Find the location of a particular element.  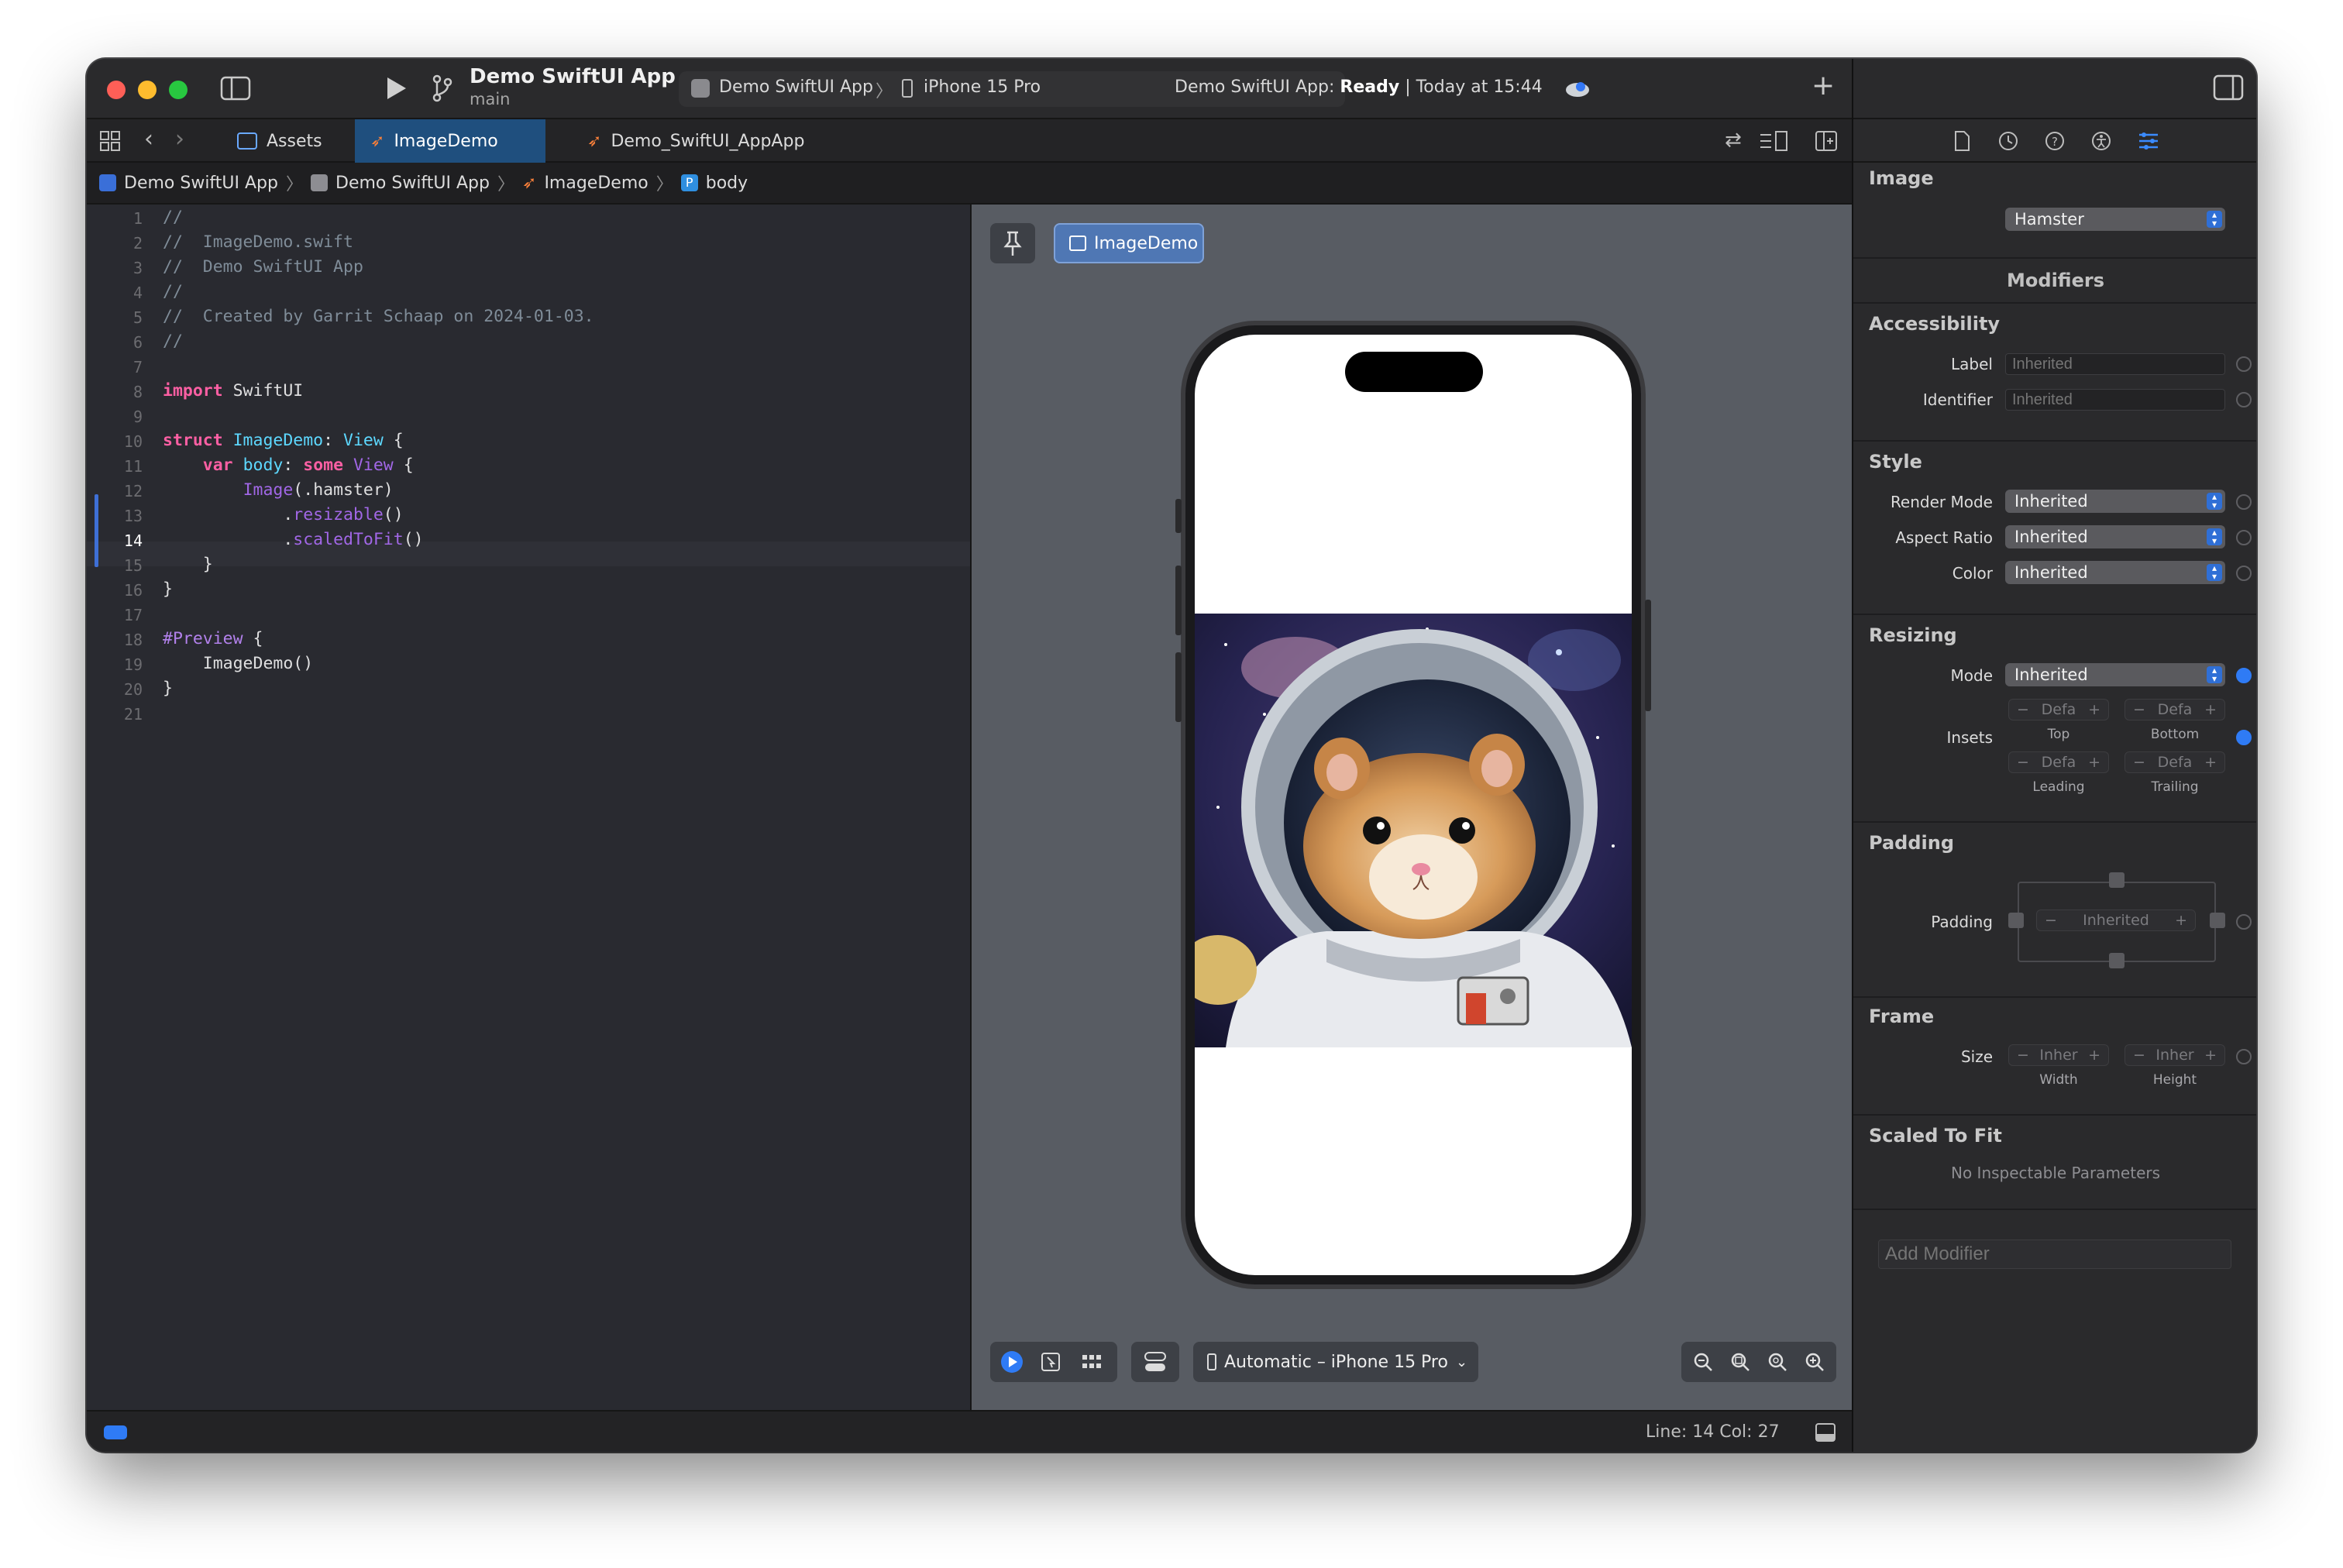

variants-icon is located at coordinates (1091, 1362).